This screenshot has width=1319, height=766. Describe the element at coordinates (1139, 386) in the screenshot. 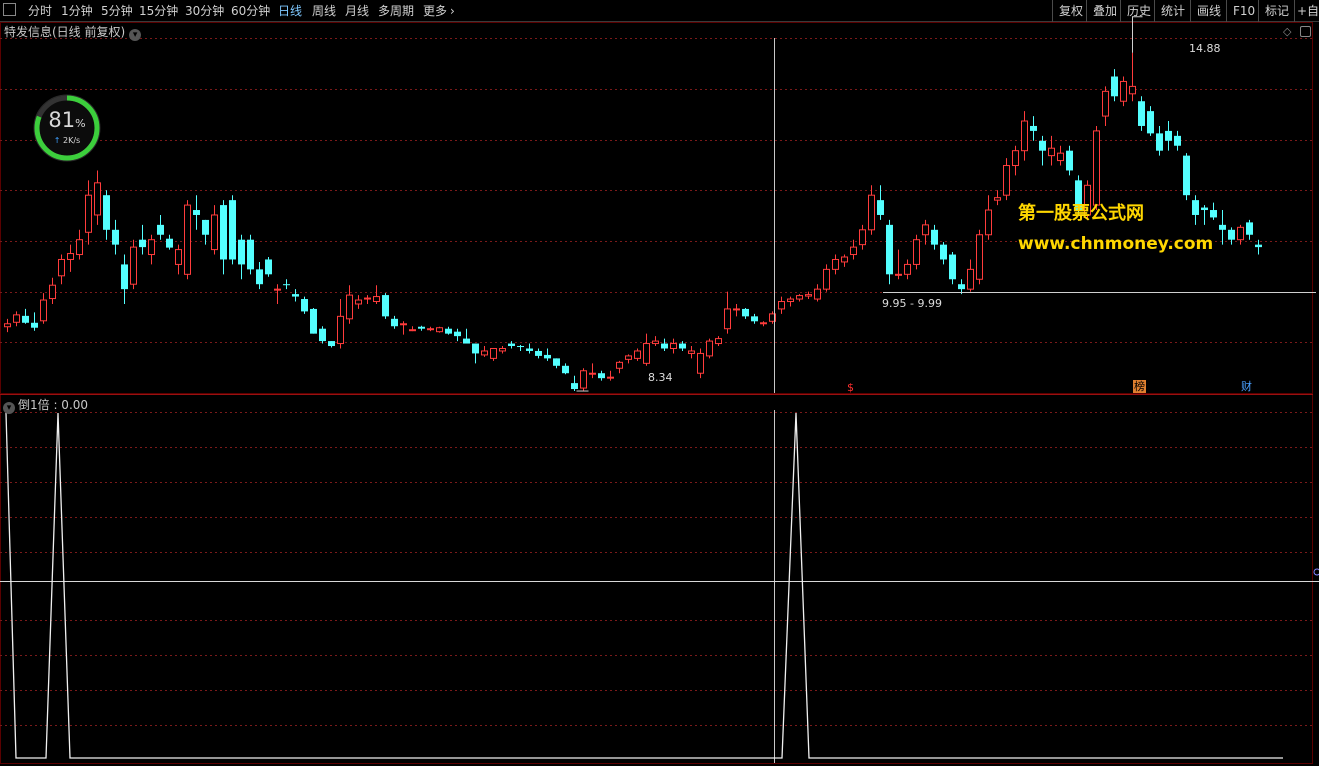

I see `event-marker-ranking: 榜` at that location.